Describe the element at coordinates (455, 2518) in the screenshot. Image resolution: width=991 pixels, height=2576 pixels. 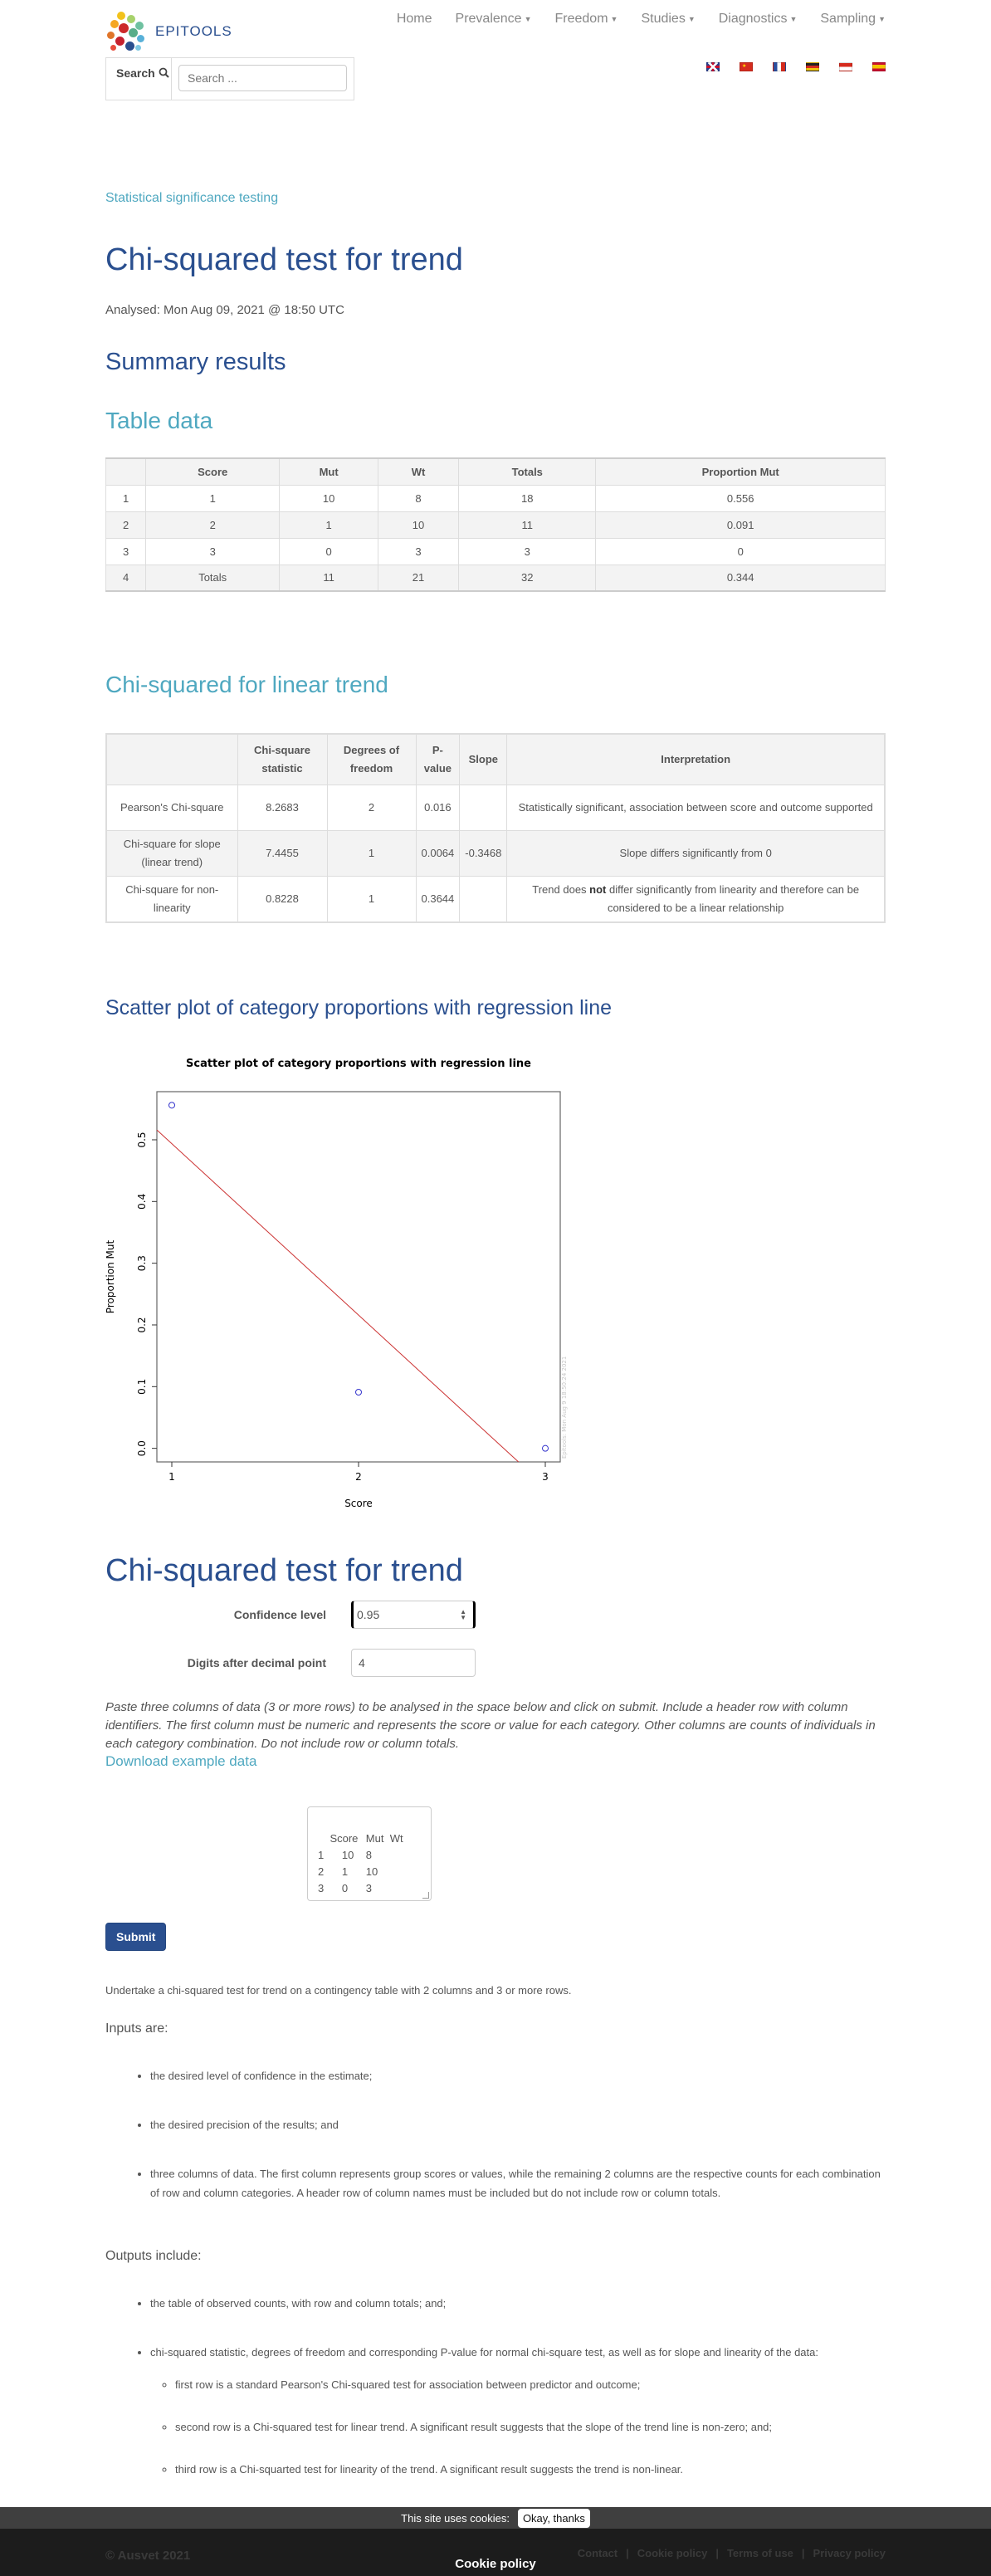
I see `cookie-text: This site uses cookies:` at that location.